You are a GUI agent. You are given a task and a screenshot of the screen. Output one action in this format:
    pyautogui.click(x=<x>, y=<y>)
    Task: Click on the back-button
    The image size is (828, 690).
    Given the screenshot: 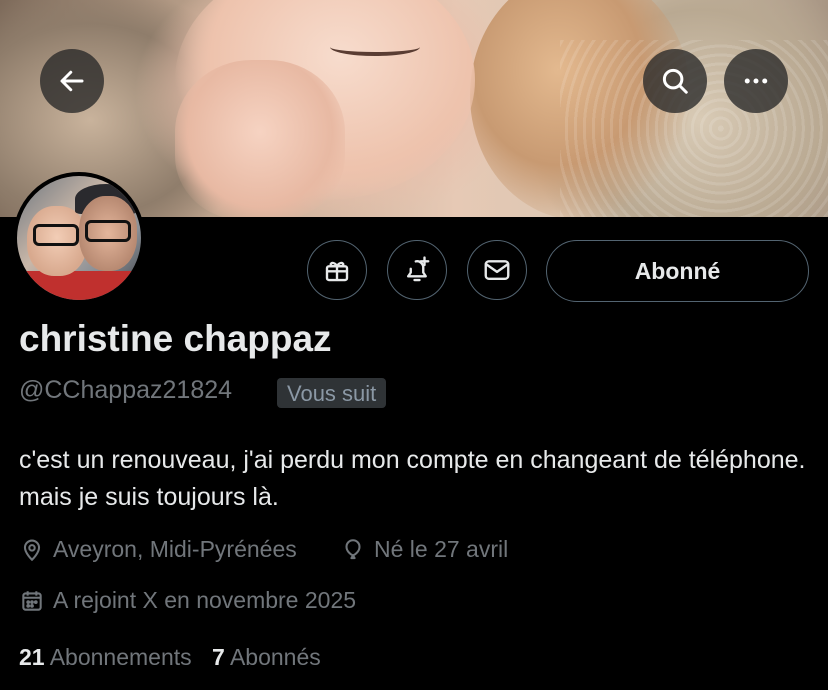 What is the action you would take?
    pyautogui.click(x=72, y=81)
    